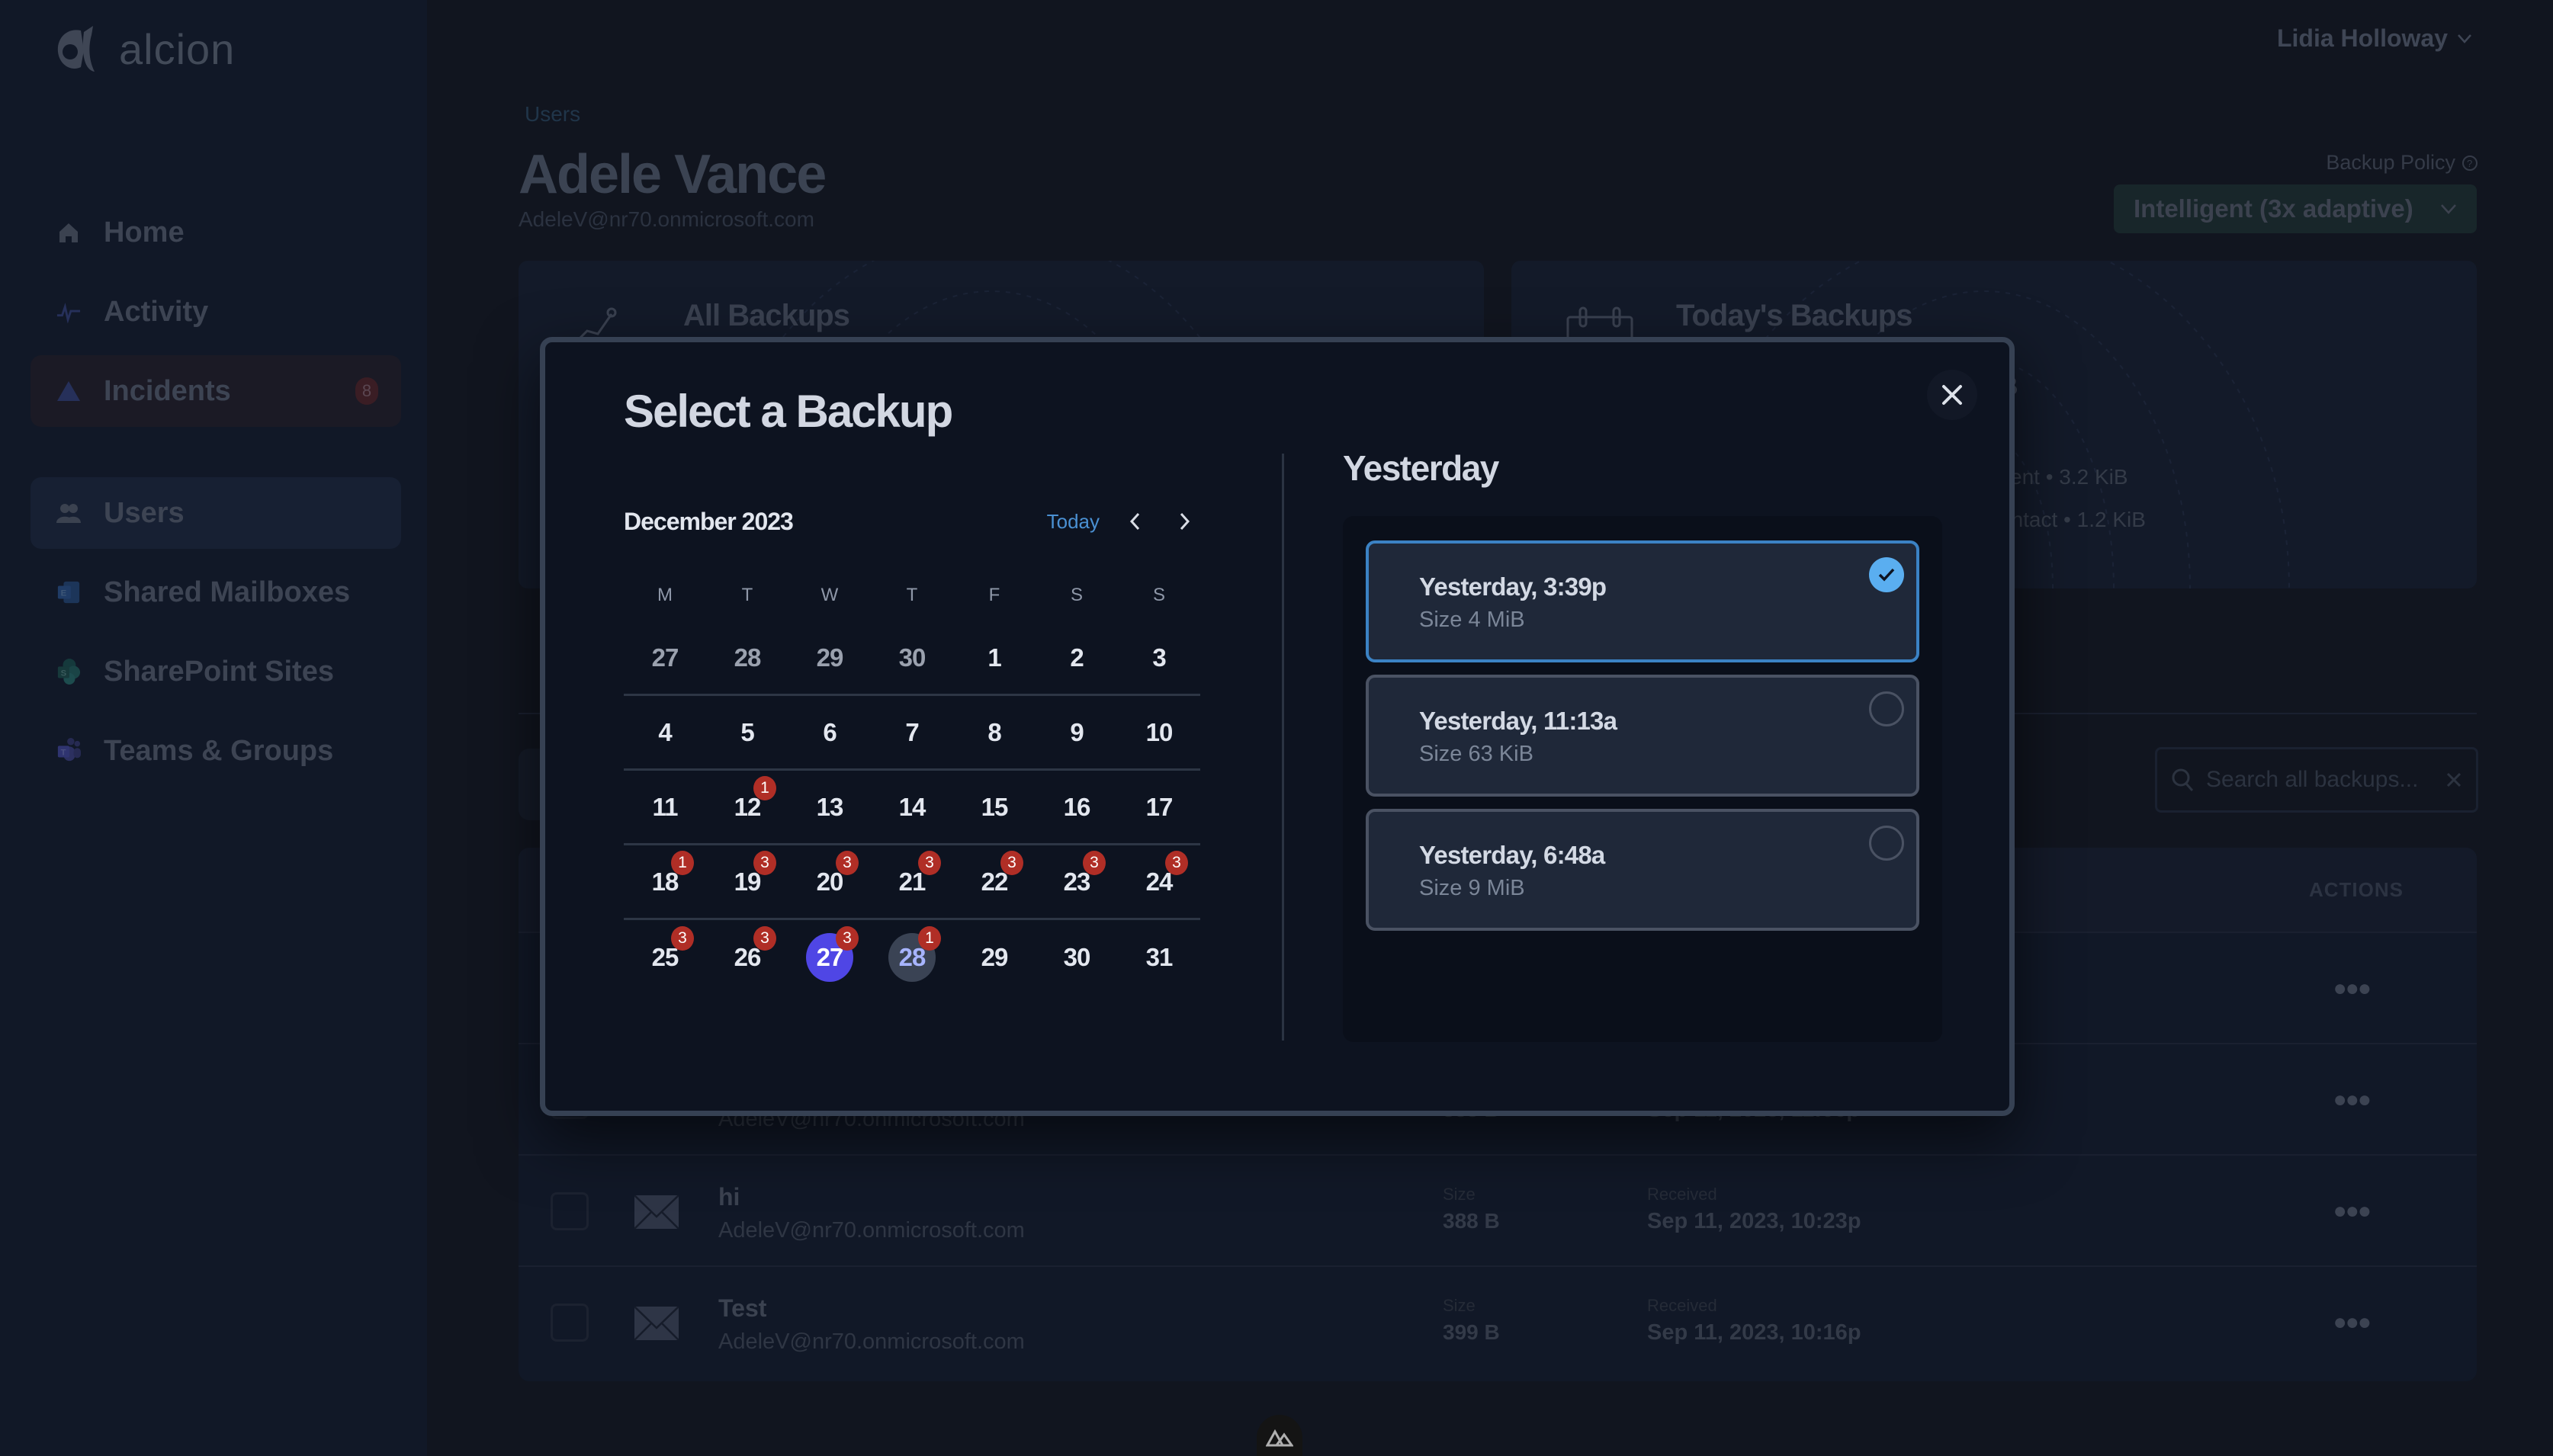 This screenshot has width=2553, height=1456. What do you see at coordinates (912, 955) in the screenshot?
I see `calendar-day-today: 28 1` at bounding box center [912, 955].